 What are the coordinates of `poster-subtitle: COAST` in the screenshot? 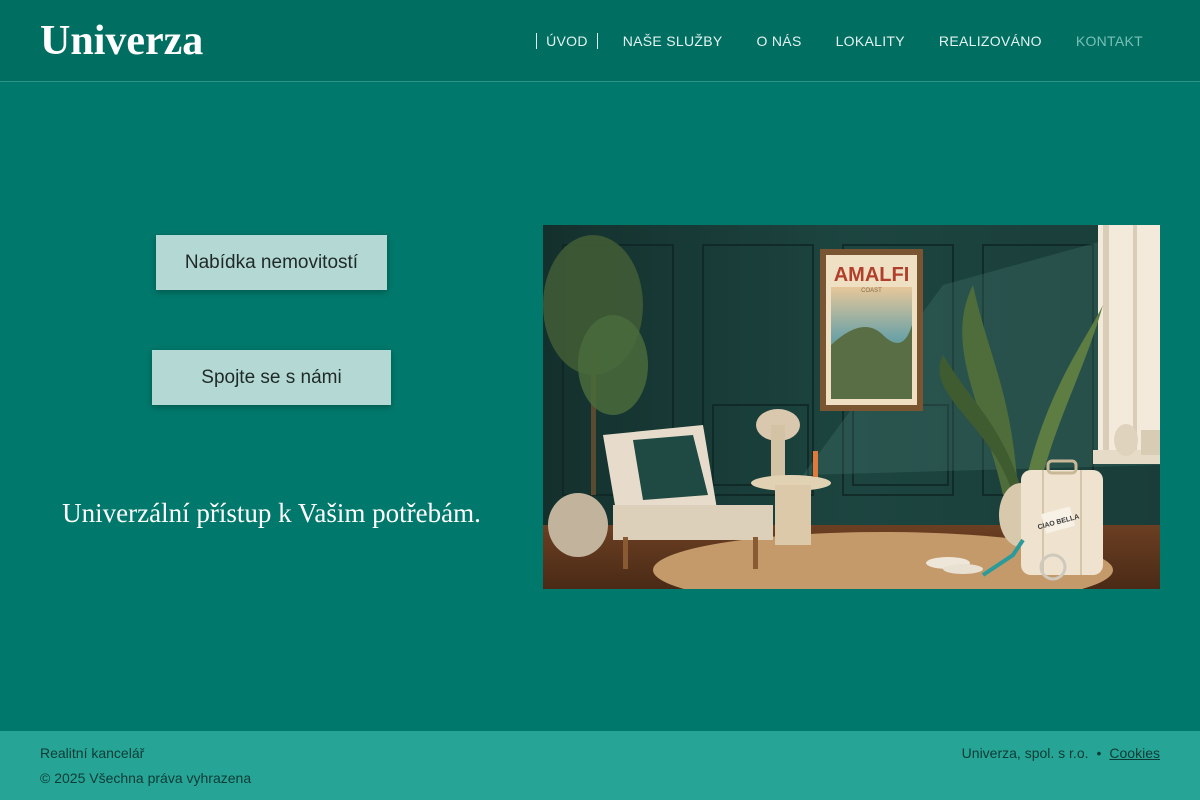 It's located at (871, 291).